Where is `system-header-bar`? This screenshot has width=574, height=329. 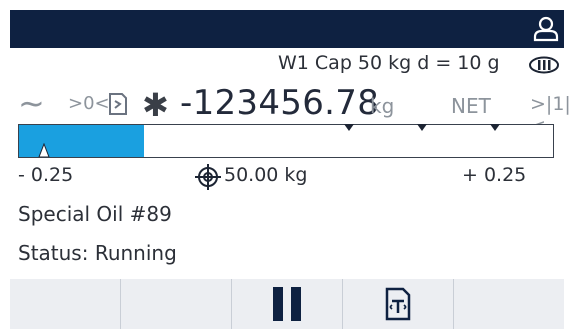
system-header-bar is located at coordinates (287, 29).